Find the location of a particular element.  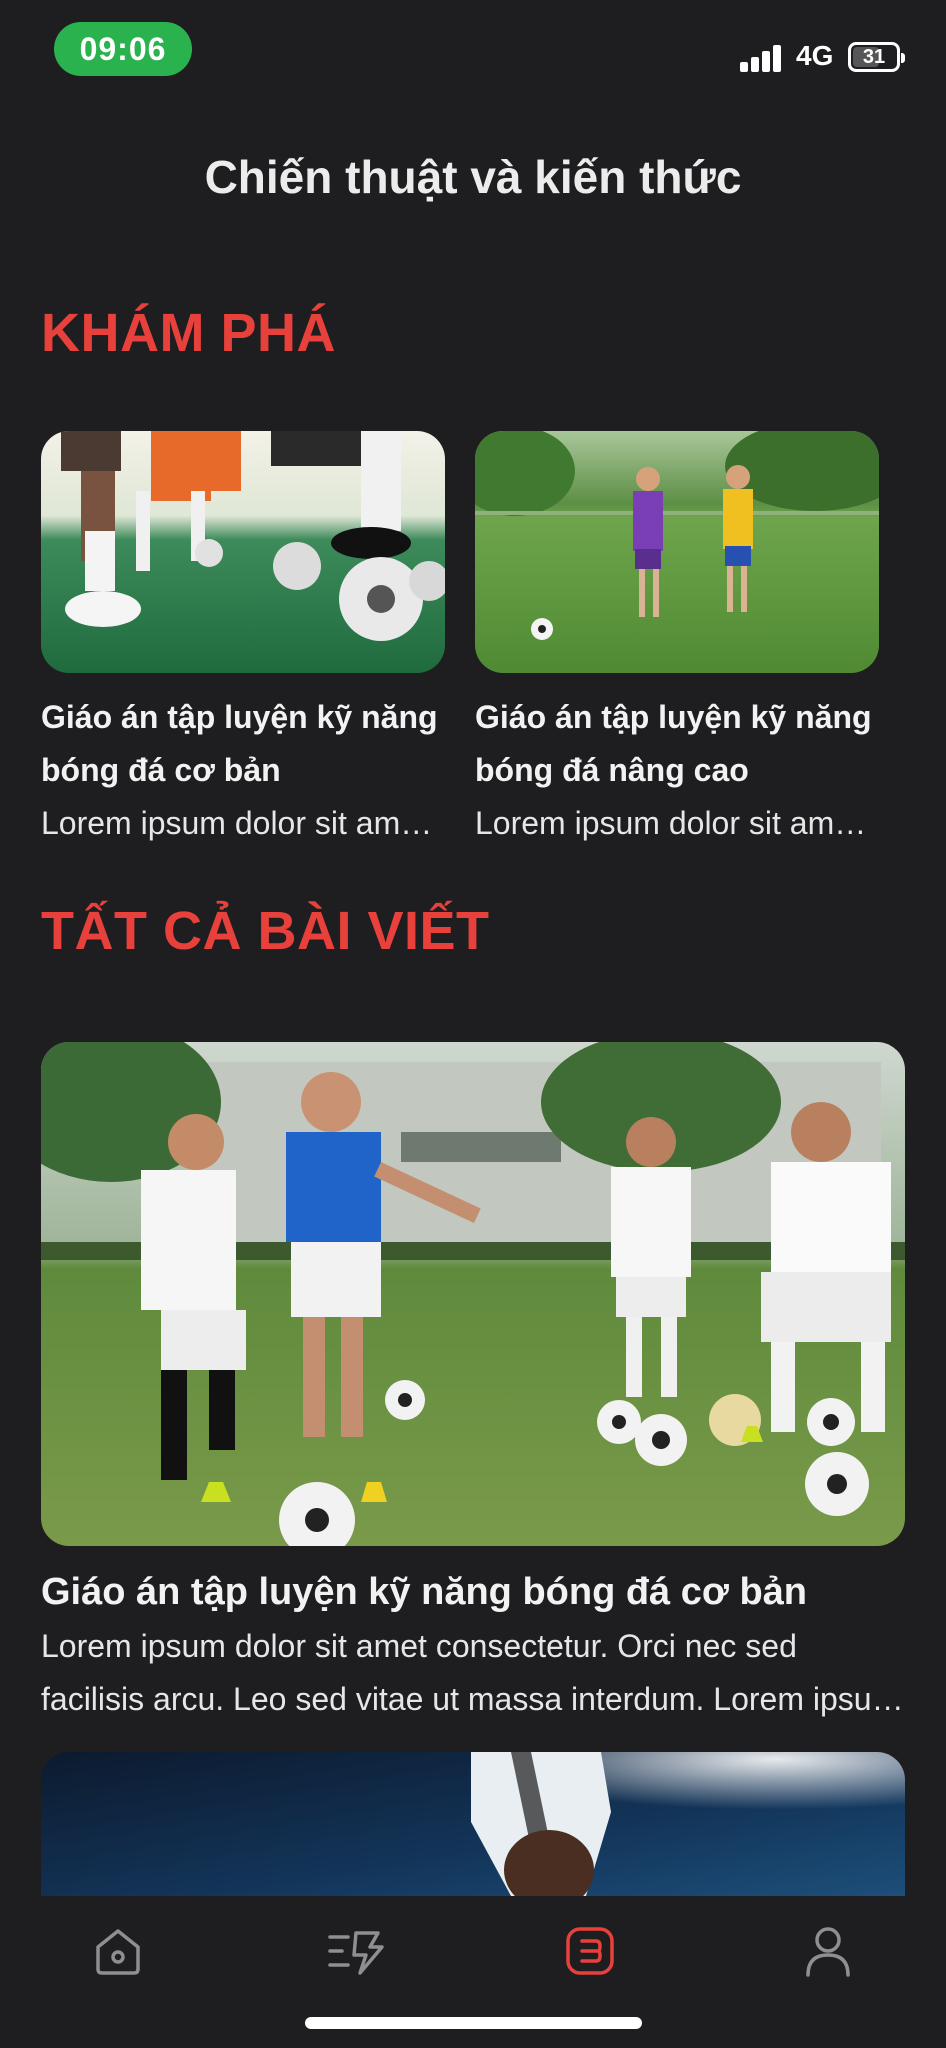

home-icon is located at coordinates (118, 1952).